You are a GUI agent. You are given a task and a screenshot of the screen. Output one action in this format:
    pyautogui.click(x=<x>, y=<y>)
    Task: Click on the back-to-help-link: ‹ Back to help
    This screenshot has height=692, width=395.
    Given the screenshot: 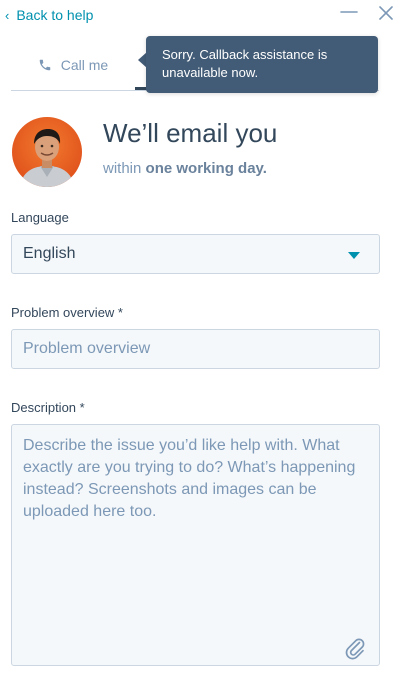 What is the action you would take?
    pyautogui.click(x=49, y=15)
    